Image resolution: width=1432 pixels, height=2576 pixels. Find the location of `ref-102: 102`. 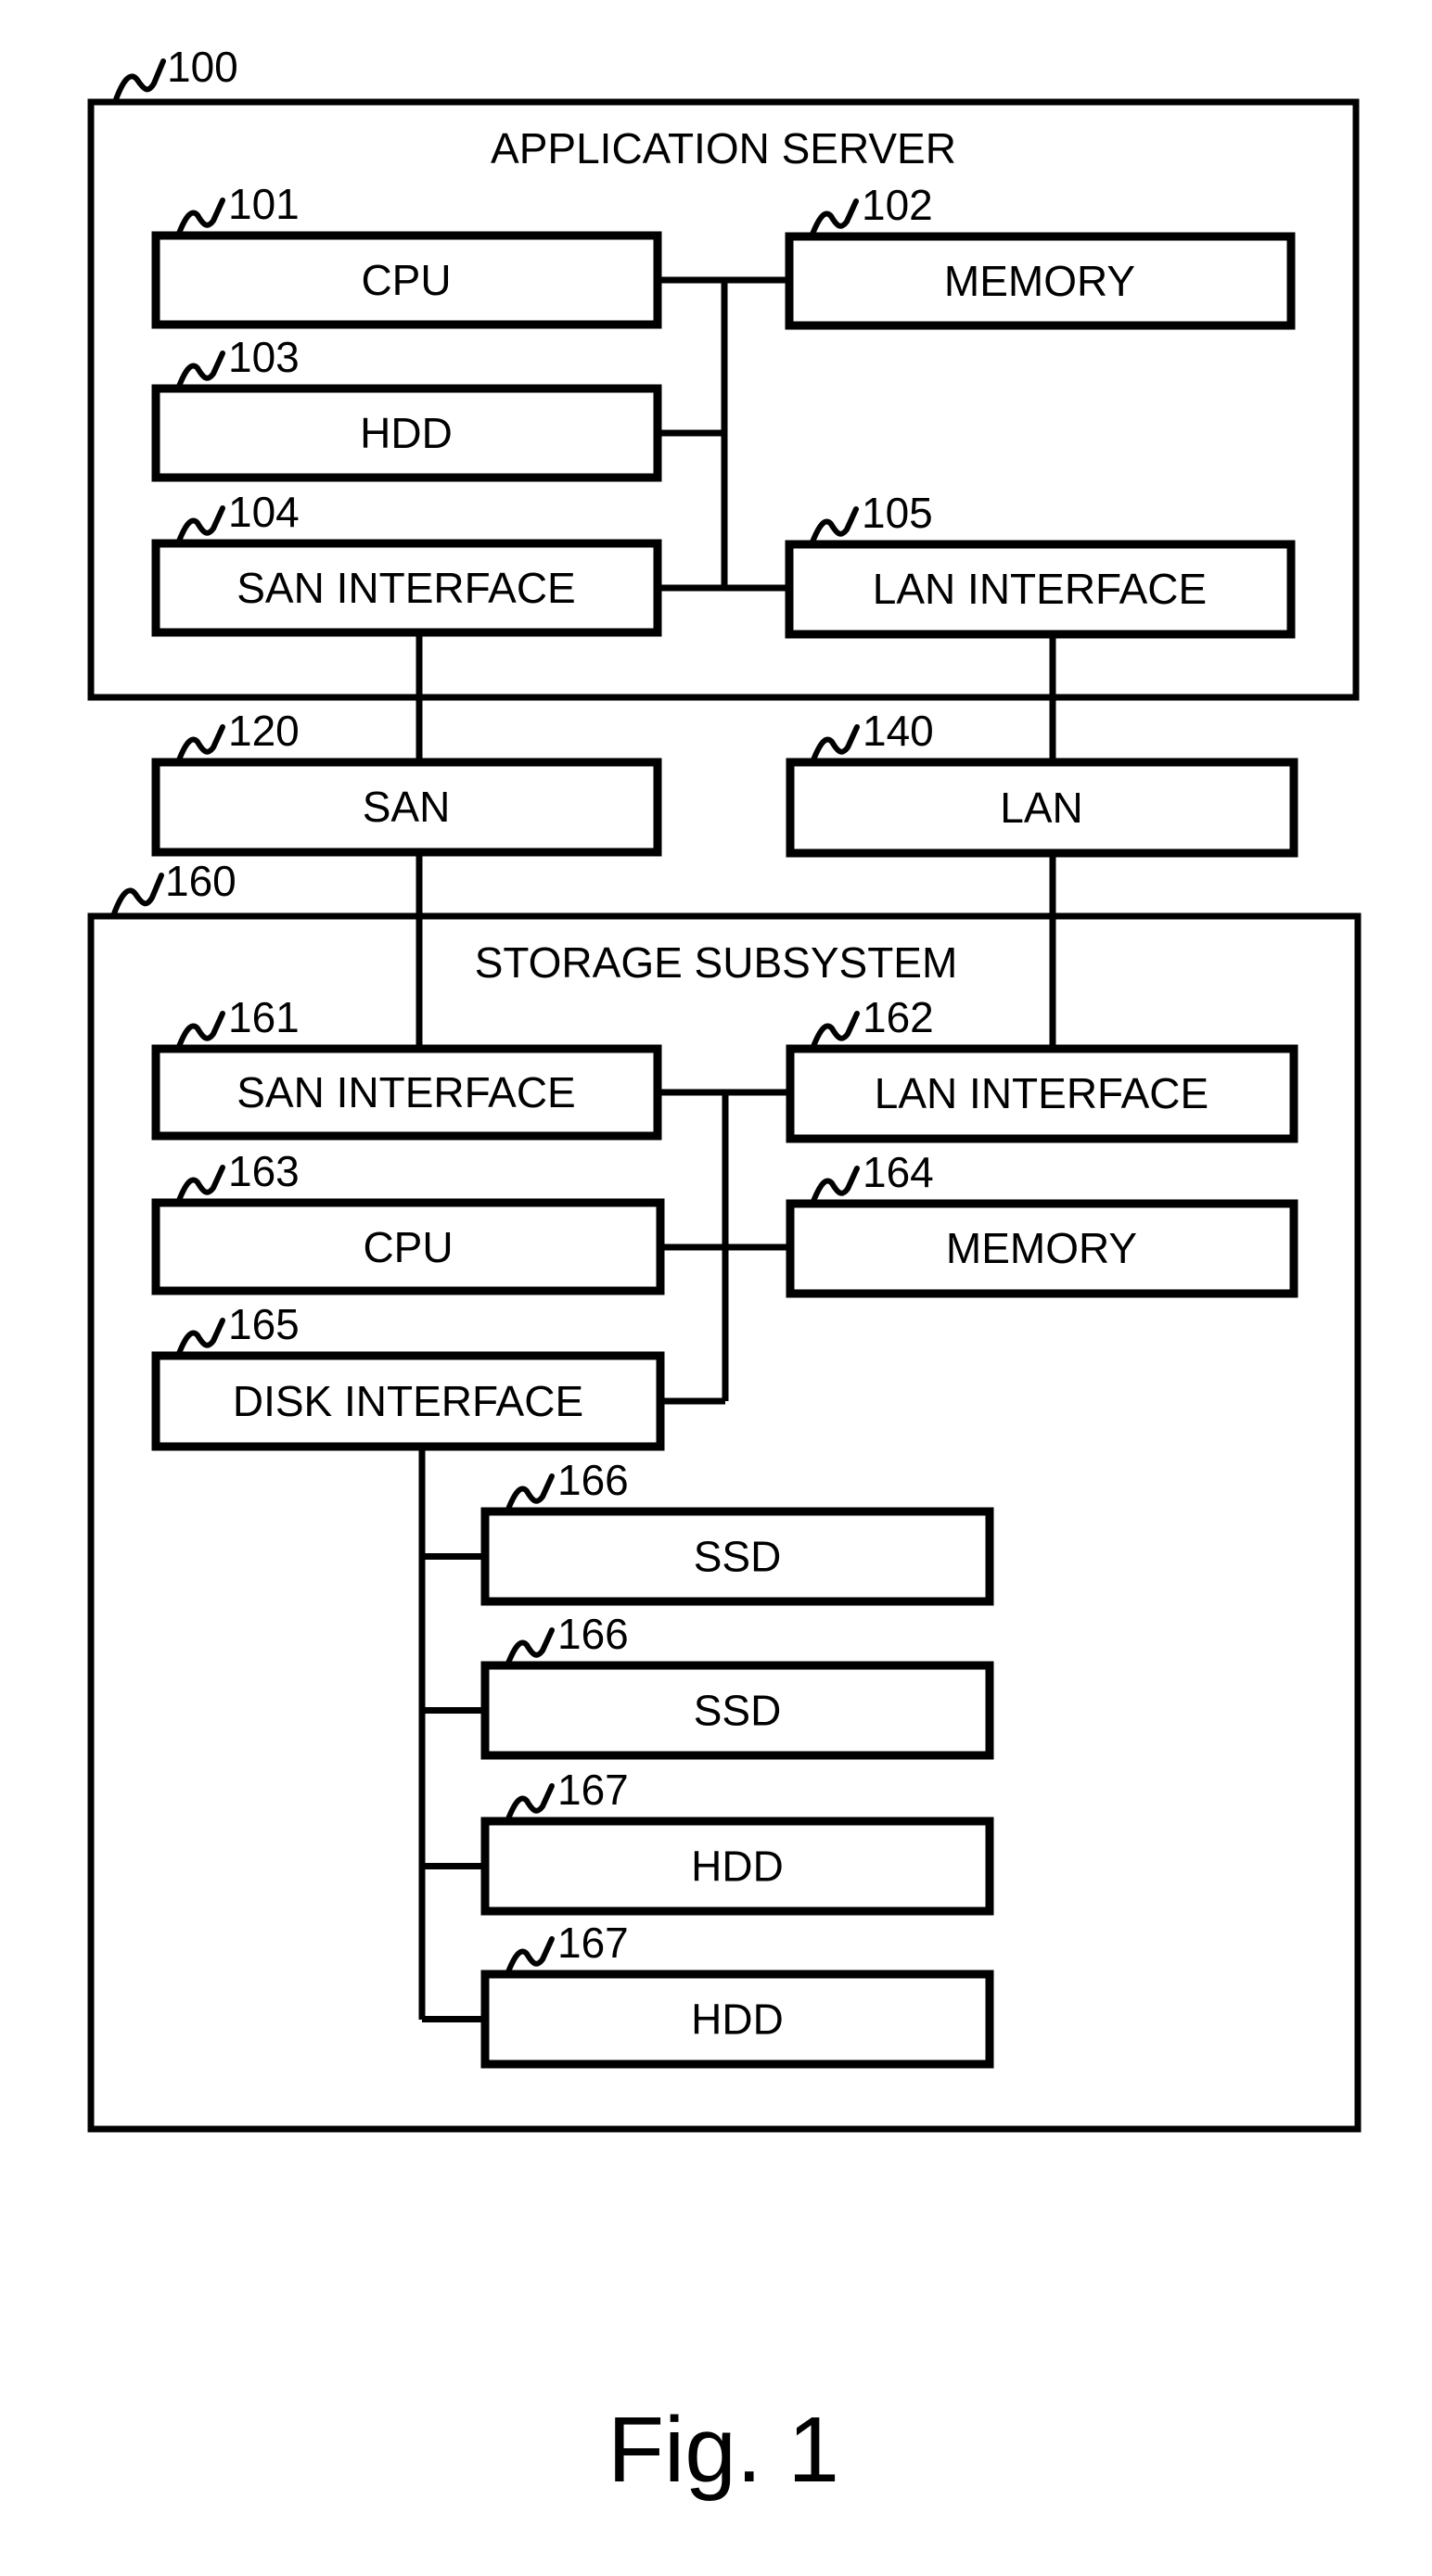

ref-102: 102 is located at coordinates (897, 205).